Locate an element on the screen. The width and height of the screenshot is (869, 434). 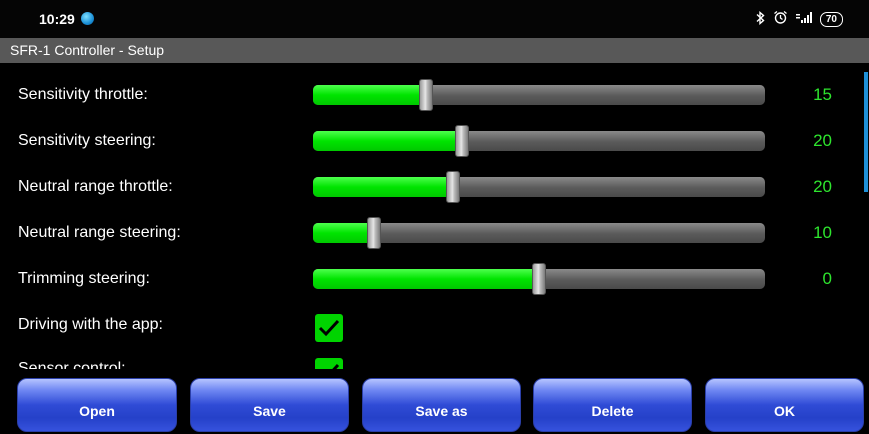
bluetooth-icon is located at coordinates (760, 19).